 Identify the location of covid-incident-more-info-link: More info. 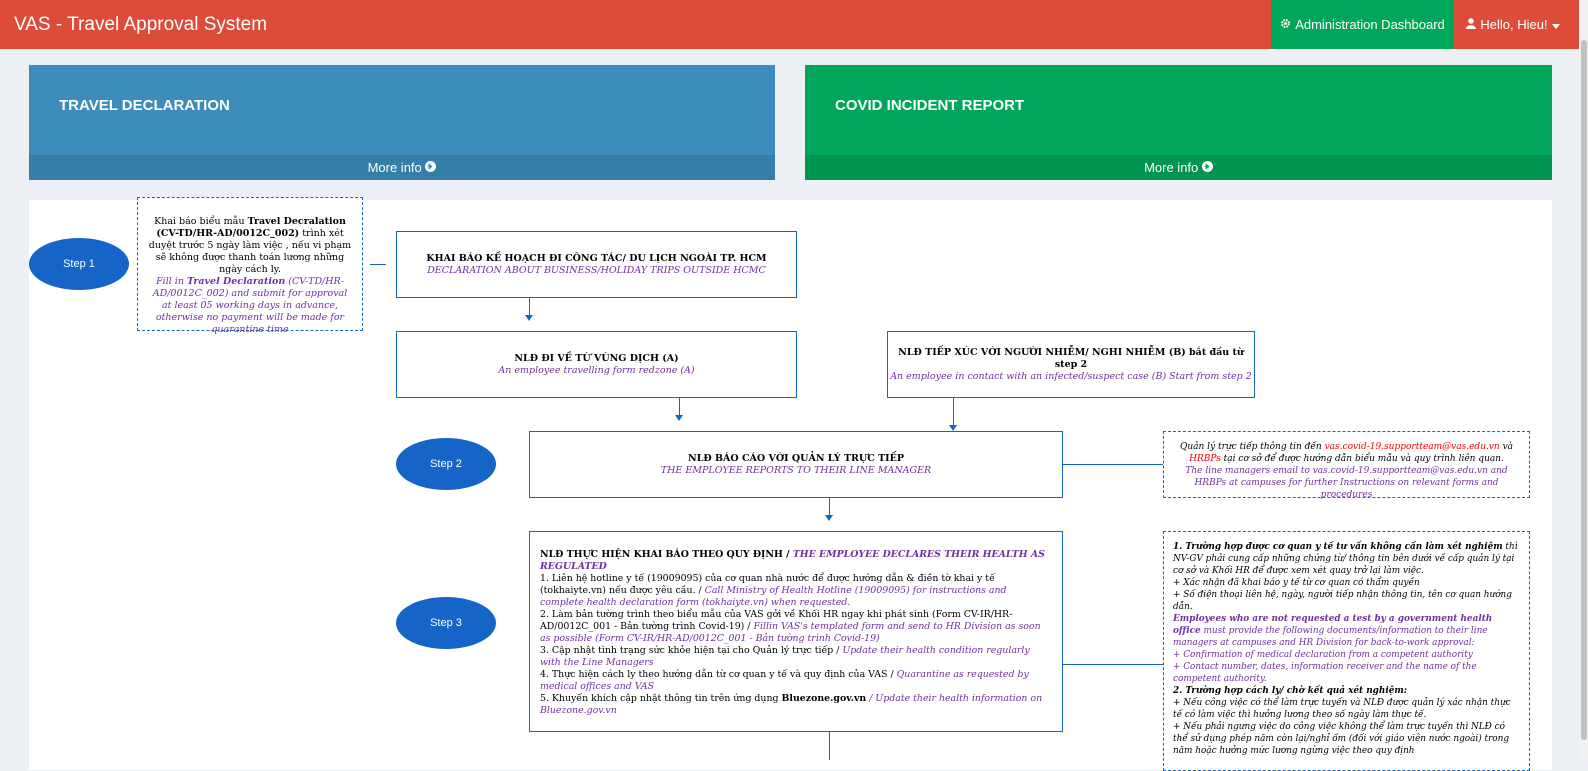
(1178, 167).